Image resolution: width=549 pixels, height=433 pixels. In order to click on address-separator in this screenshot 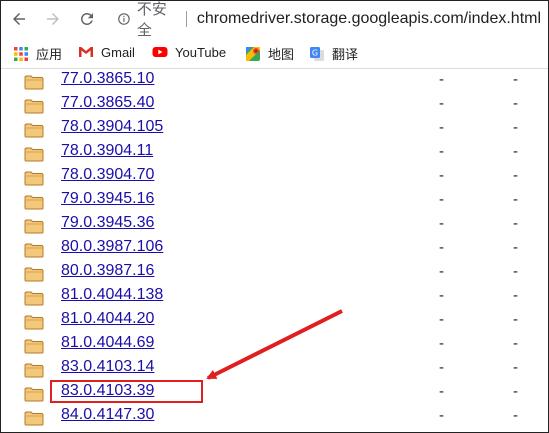, I will do `click(186, 19)`.